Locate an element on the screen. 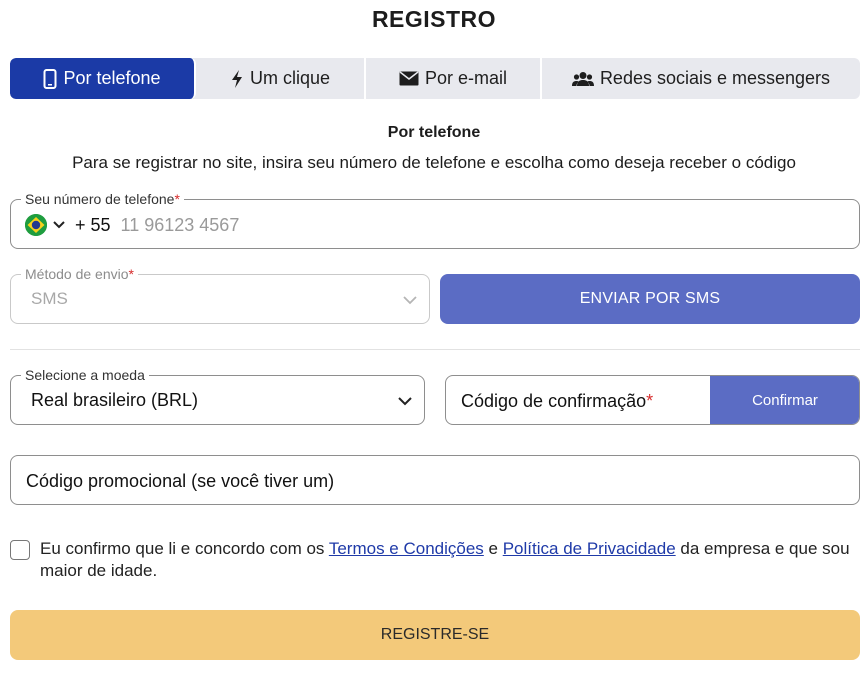 This screenshot has height=676, width=868. phone-field: Seu número de telefone* + 55 is located at coordinates (435, 219).